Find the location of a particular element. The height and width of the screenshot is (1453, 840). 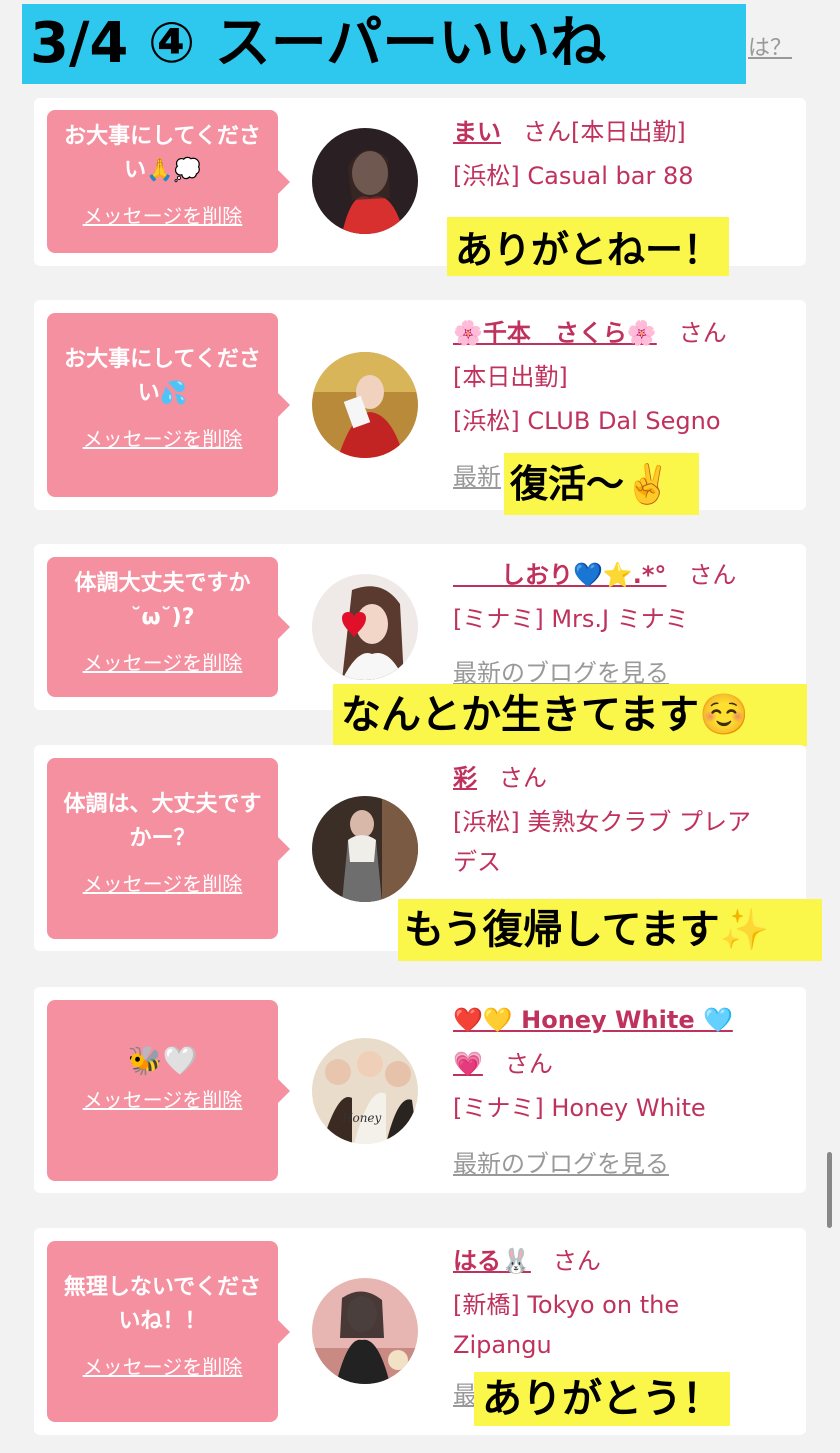

message-text: 無理しないでくださいね！！ is located at coordinates (162, 1304).